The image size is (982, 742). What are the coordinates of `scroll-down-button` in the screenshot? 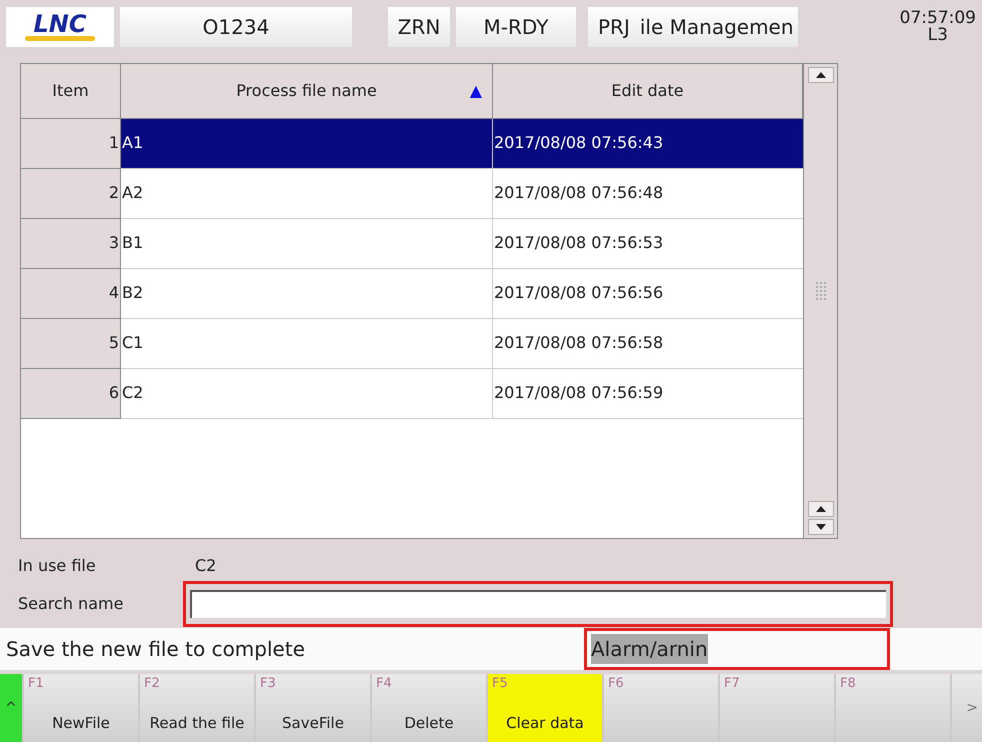 It's located at (821, 527).